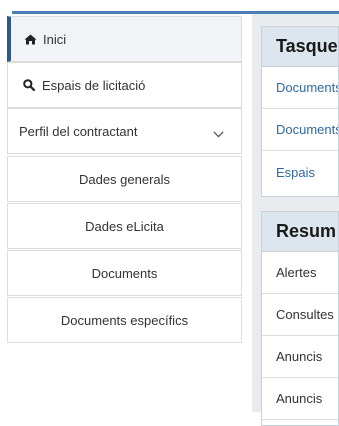 The height and width of the screenshot is (426, 339). I want to click on sidebar-item-perfil-contractant: Perfil del contractant, so click(124, 131).